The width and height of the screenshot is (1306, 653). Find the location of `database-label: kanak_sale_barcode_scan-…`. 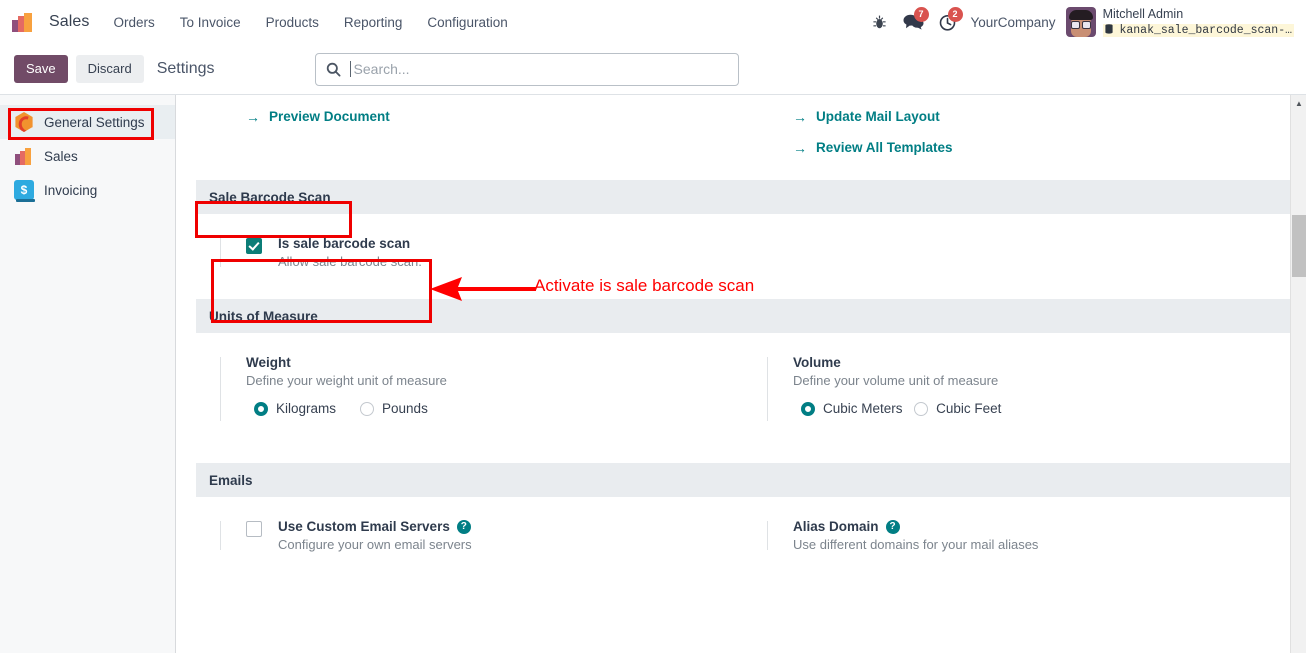

database-label: kanak_sale_barcode_scan-… is located at coordinates (1205, 30).